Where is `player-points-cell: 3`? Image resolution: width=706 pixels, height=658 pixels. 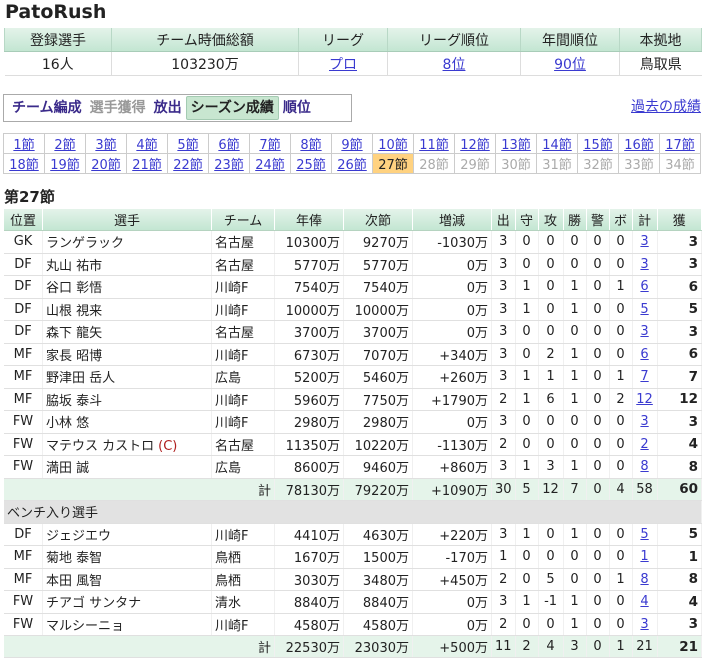
player-points-cell: 3 is located at coordinates (645, 422).